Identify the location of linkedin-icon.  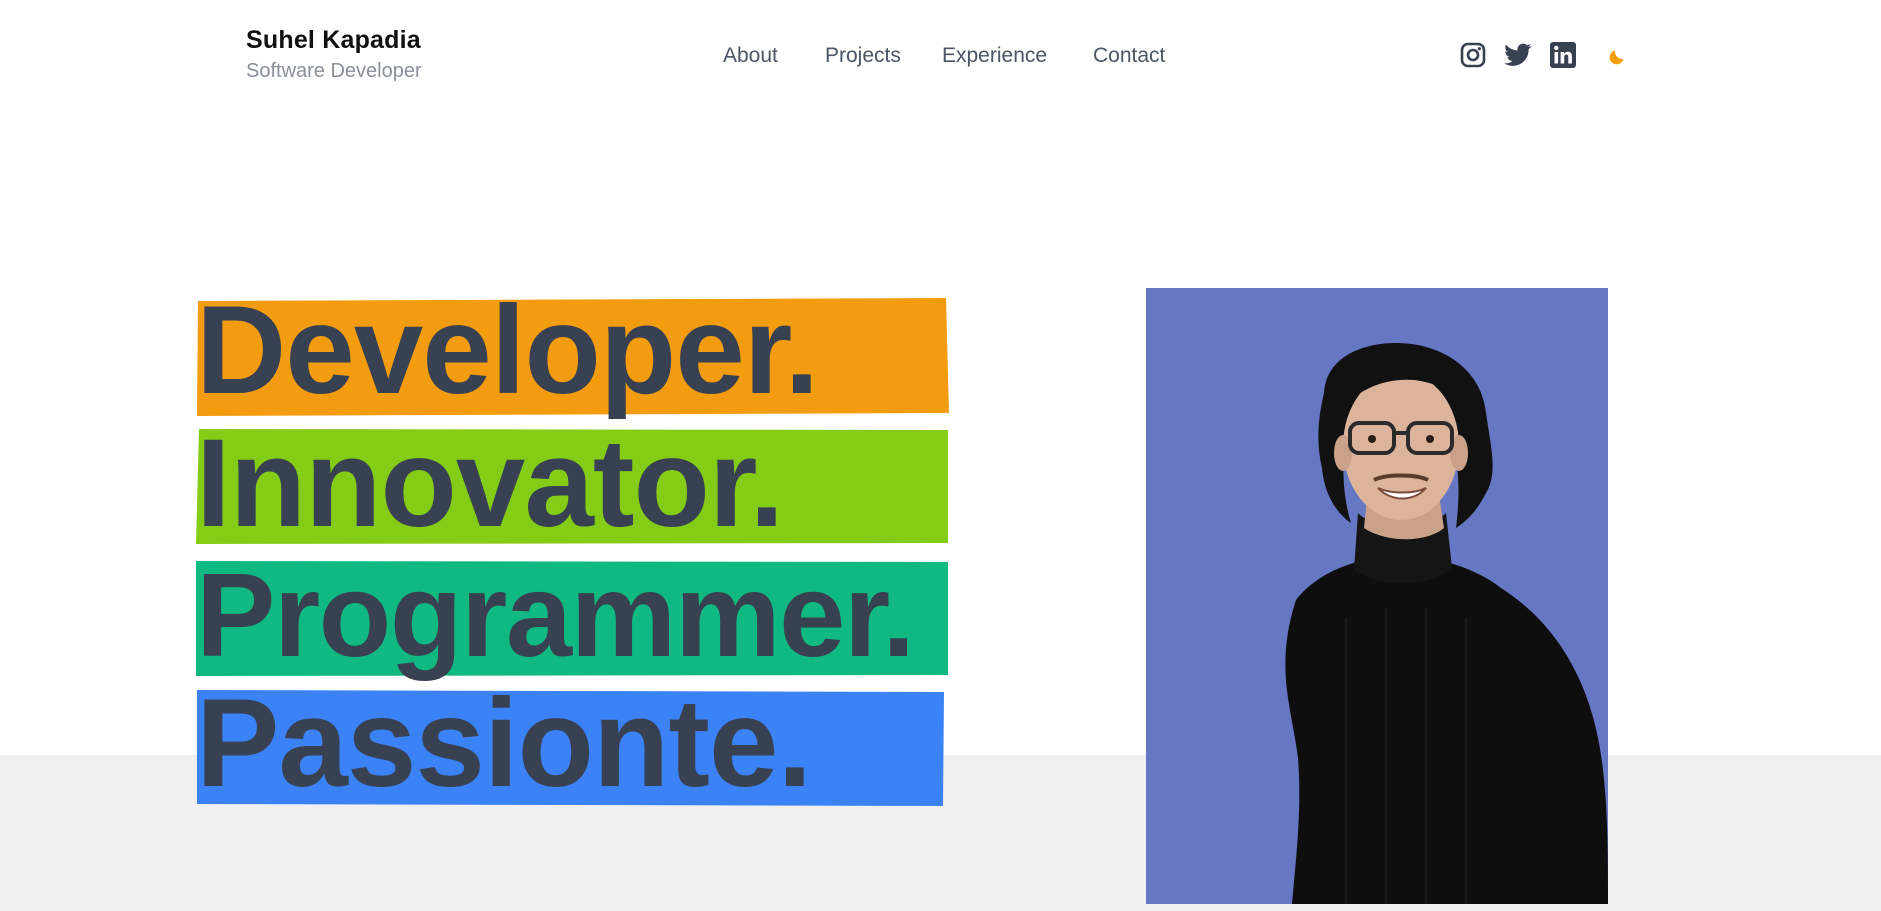
(1563, 55).